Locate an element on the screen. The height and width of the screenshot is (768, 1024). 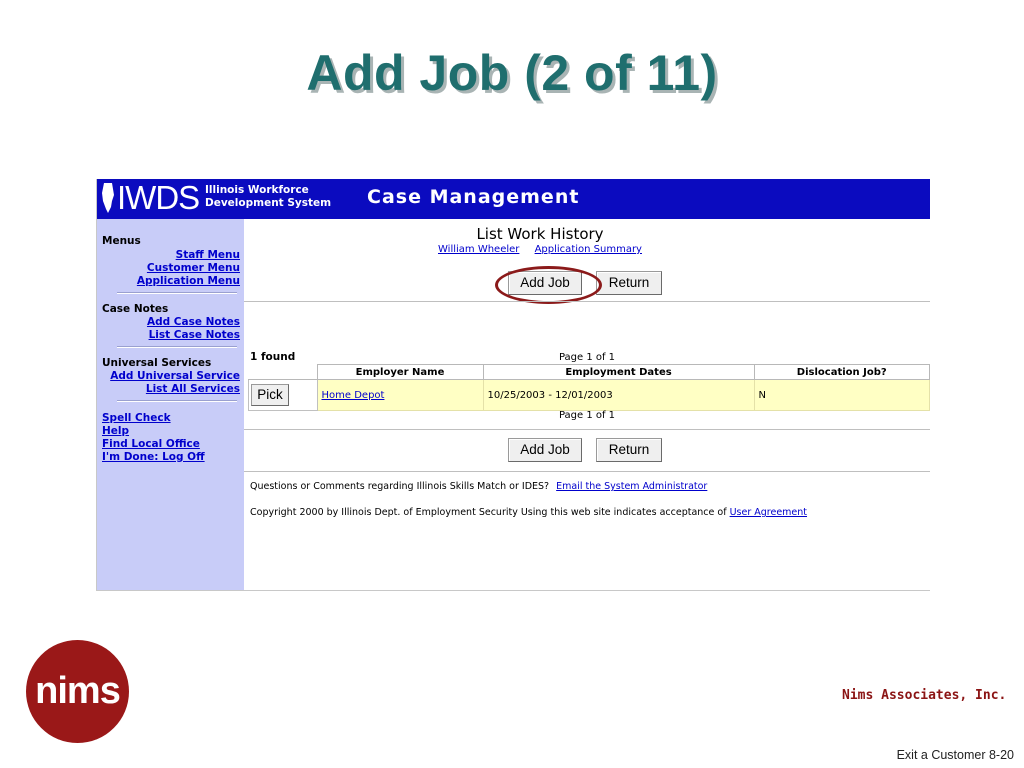
iwds-logo: IWDS is located at coordinates (158, 197).